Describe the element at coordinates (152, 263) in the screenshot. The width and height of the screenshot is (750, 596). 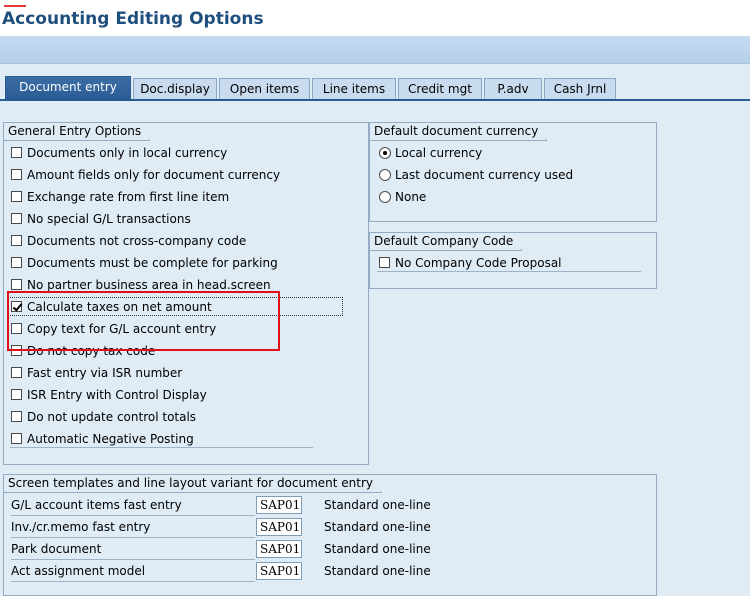
I see `option-label: Documents must be complete for parking` at that location.